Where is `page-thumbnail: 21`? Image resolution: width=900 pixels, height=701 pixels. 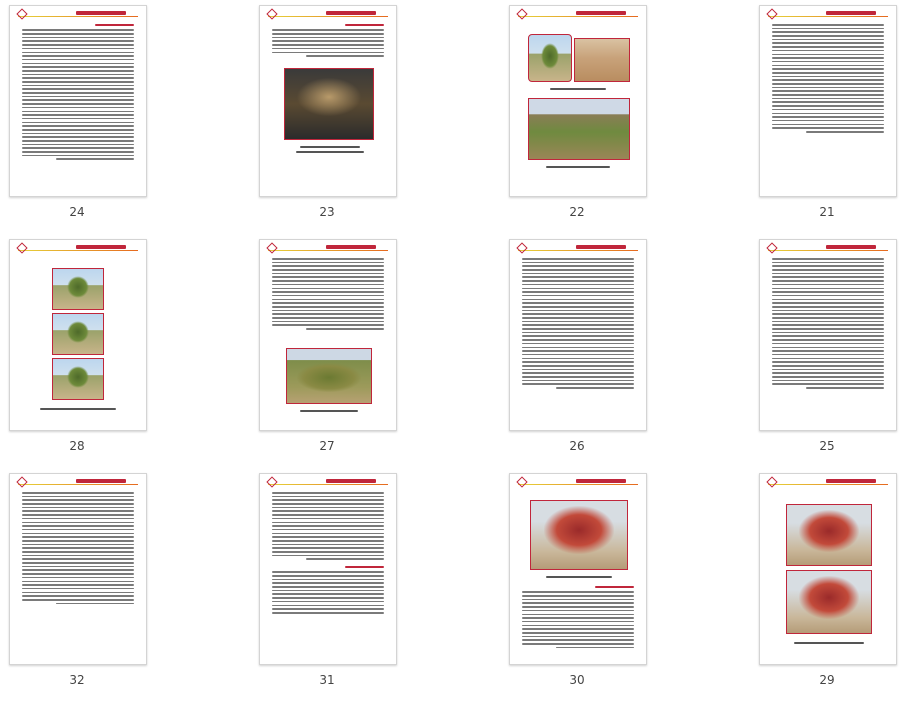
page-thumbnail: 21 is located at coordinates (827, 119).